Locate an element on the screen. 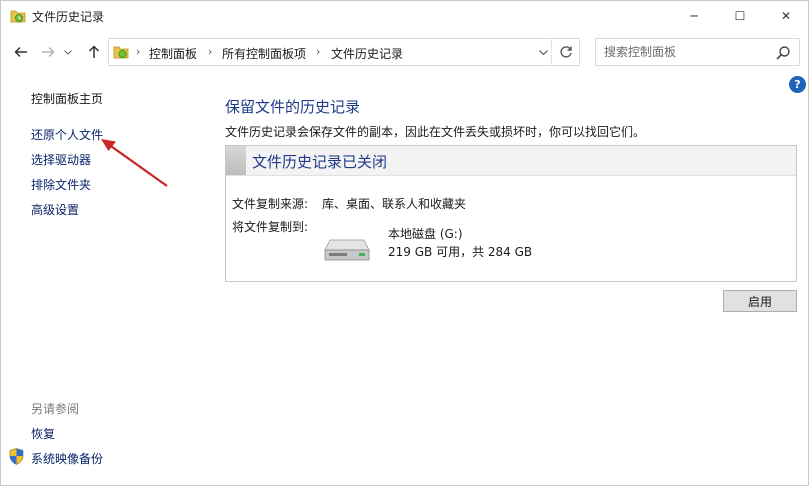 The width and height of the screenshot is (809, 486). recent-locations-button is located at coordinates (68, 52).